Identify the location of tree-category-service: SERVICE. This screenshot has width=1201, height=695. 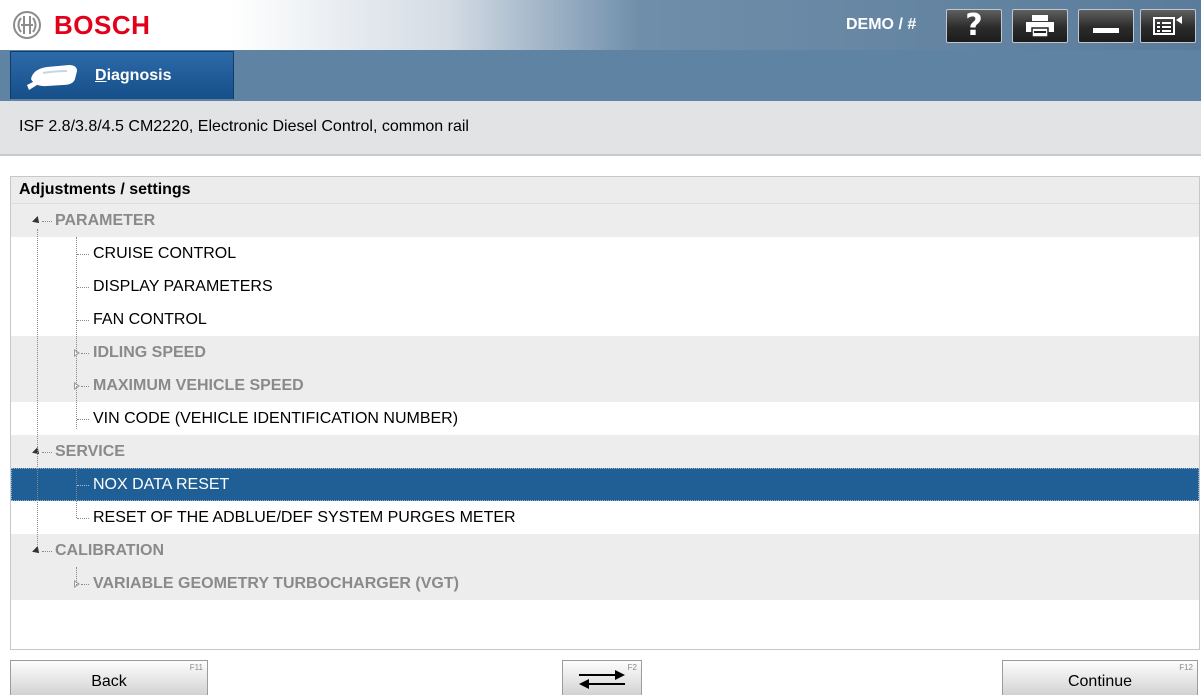
(605, 451).